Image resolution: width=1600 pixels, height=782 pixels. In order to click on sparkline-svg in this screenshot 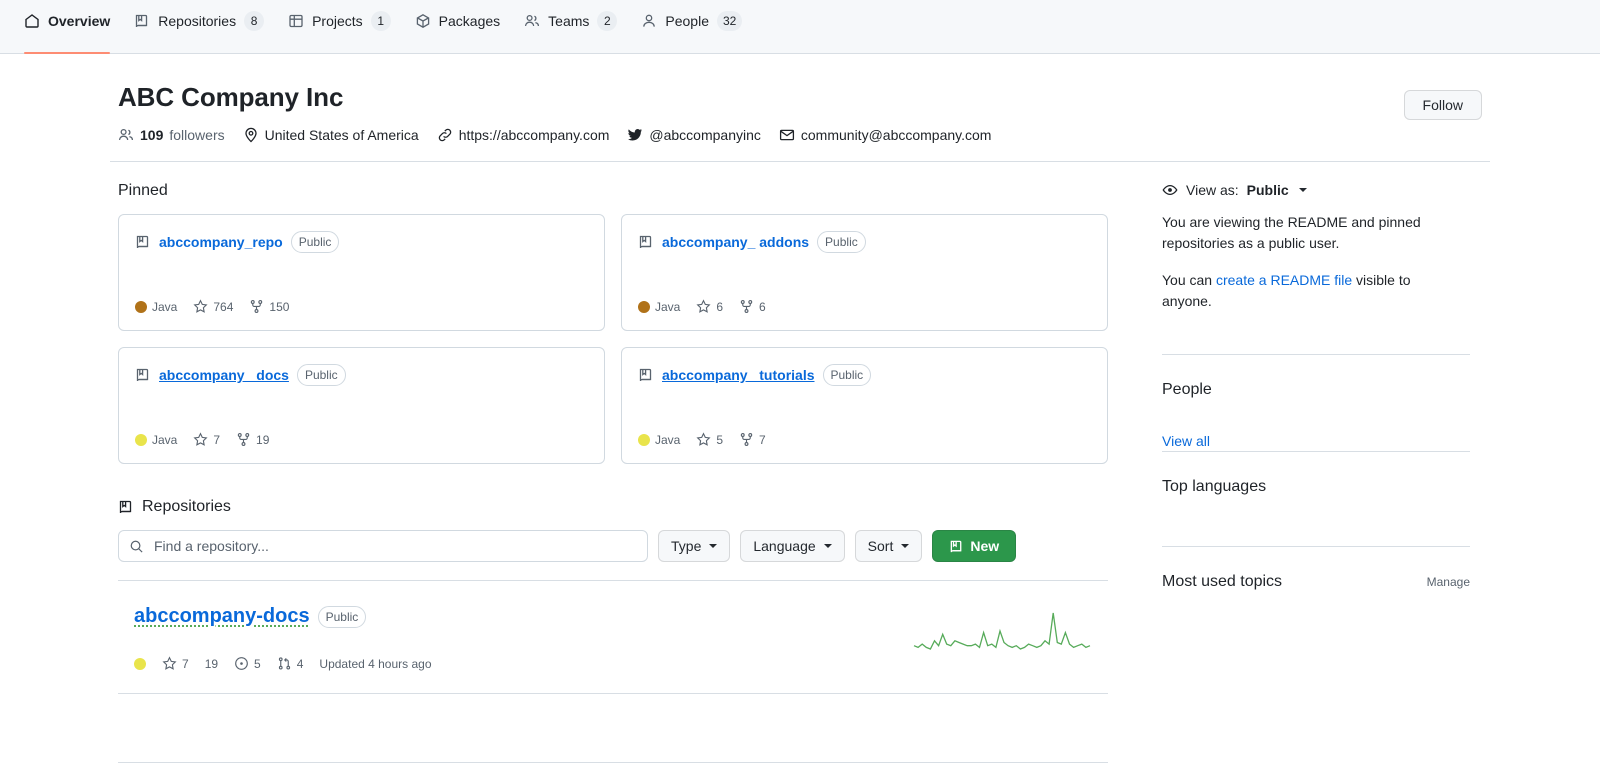, I will do `click(1002, 631)`.